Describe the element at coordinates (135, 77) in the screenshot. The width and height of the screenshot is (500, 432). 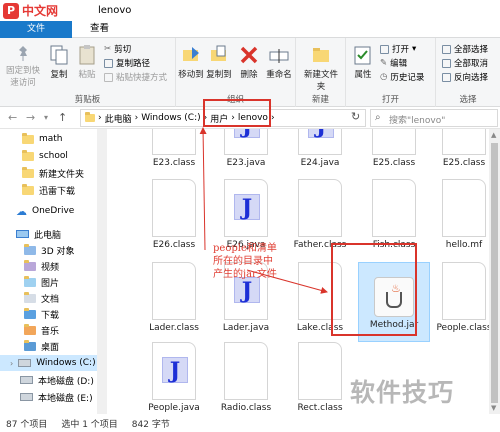
I see `paste-shortcut-button: 粘贴快捷方式` at that location.